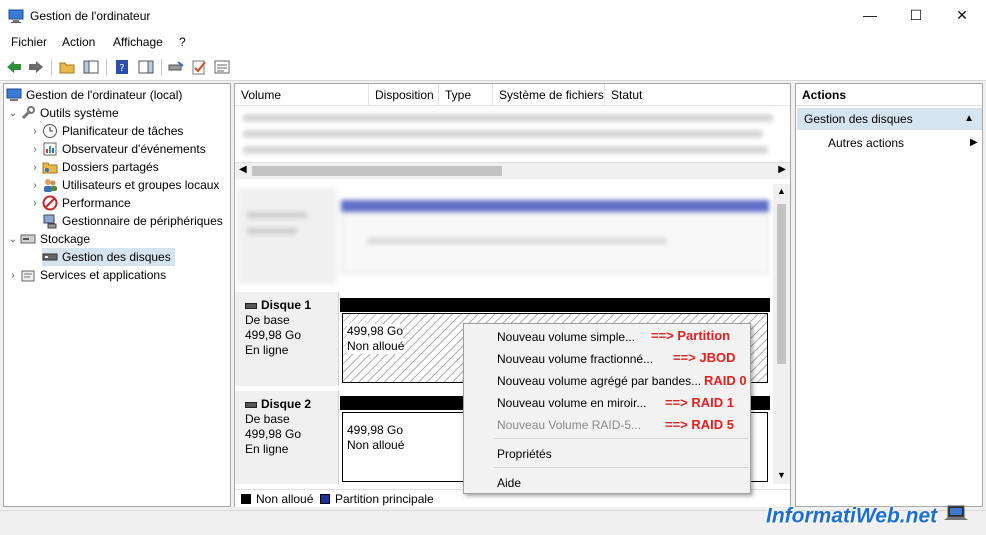 Image resolution: width=986 pixels, height=535 pixels. Describe the element at coordinates (916, 15) in the screenshot. I see `maximize-button: ☐` at that location.